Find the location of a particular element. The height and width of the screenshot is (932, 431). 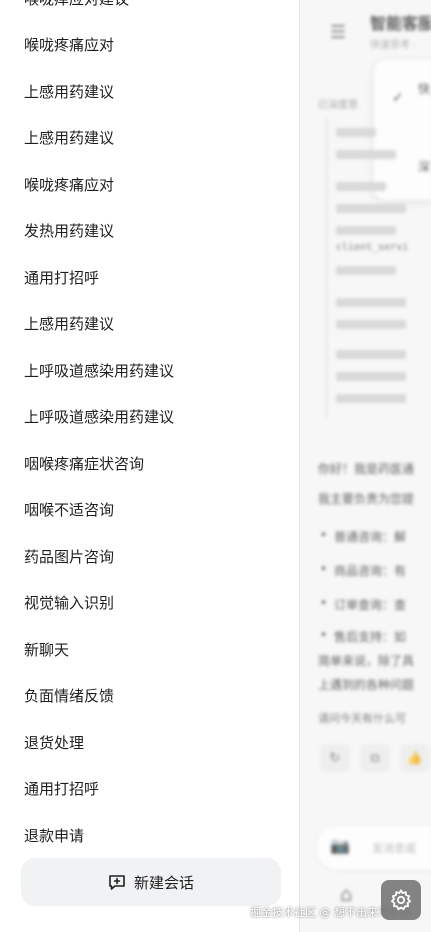

answer-question: 请问今天有什么可 is located at coordinates (362, 718).